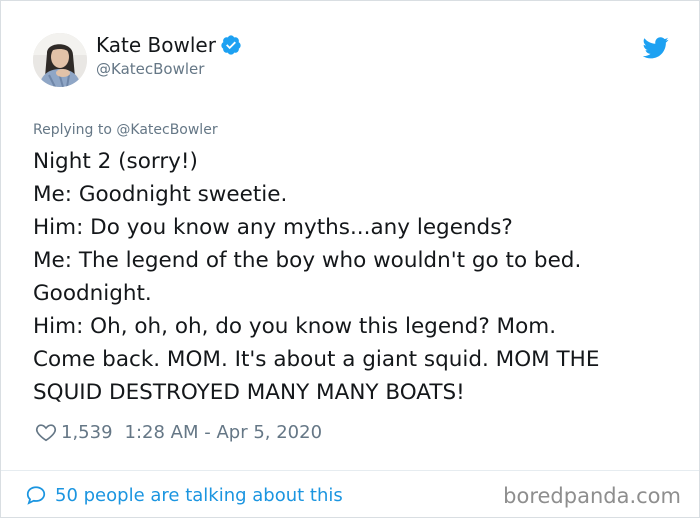 The image size is (700, 518). I want to click on verified-badge-icon, so click(231, 45).